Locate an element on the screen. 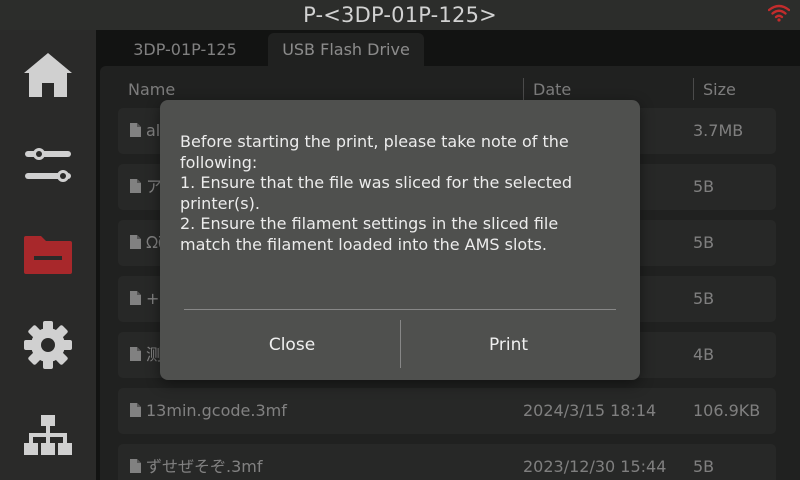 The height and width of the screenshot is (480, 800). sidebar-item-home is located at coordinates (48, 75).